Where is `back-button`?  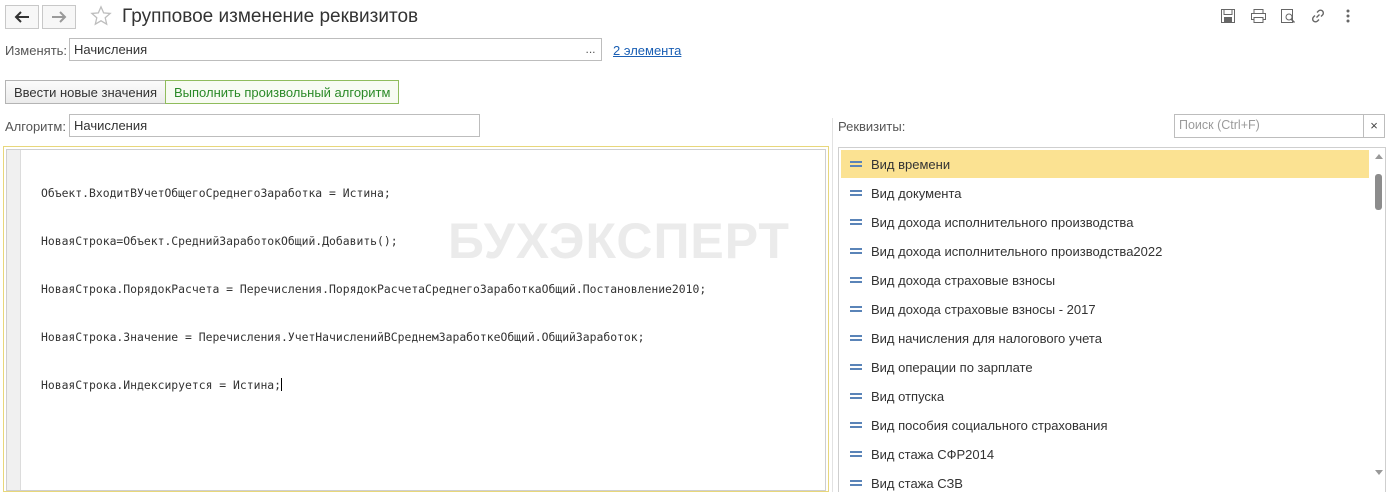
back-button is located at coordinates (22, 17).